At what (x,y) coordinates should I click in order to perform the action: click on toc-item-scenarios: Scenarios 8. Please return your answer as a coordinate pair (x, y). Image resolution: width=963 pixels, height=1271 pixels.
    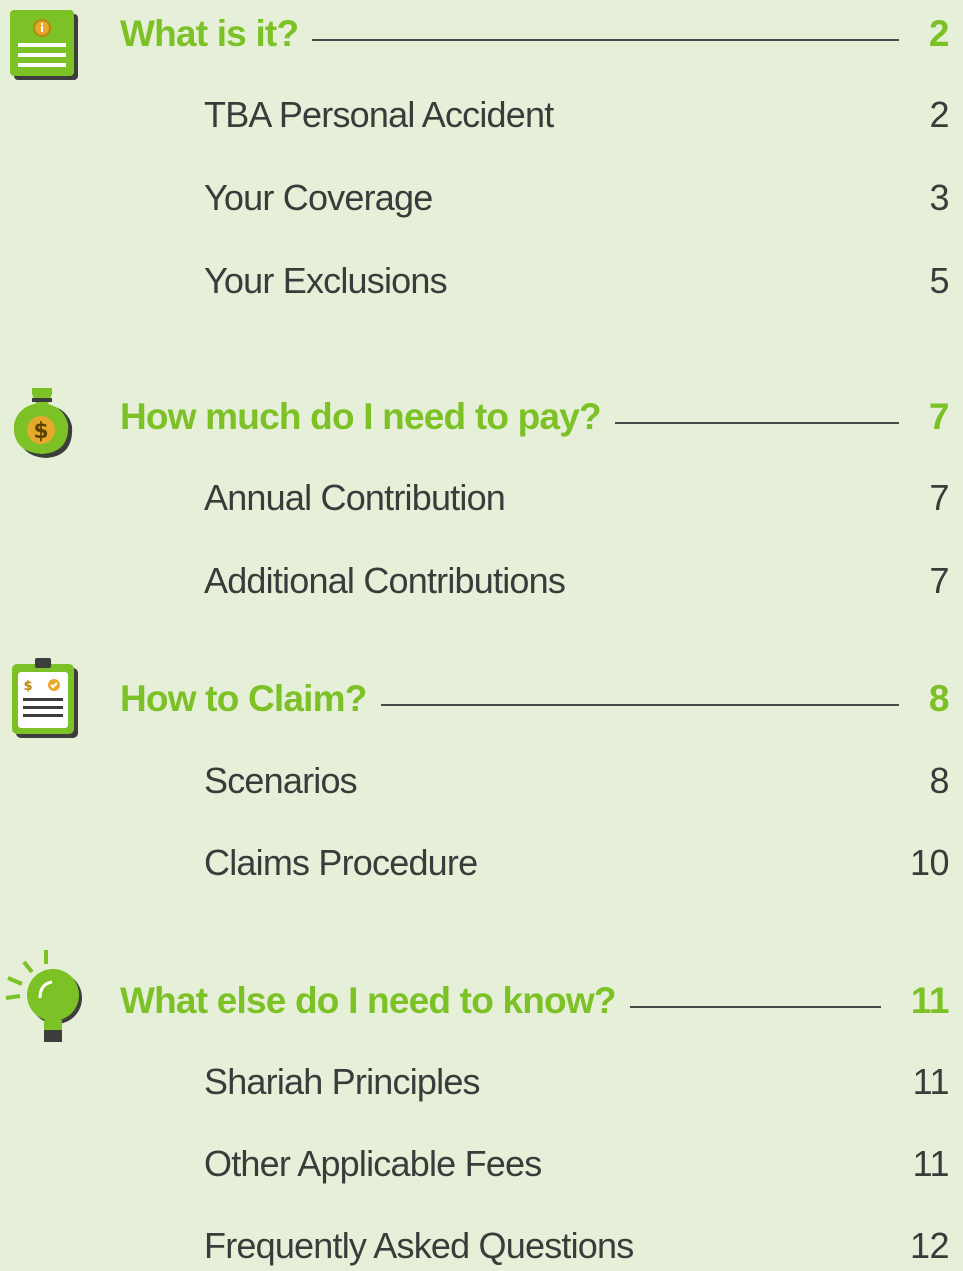
    Looking at the image, I should click on (576, 781).